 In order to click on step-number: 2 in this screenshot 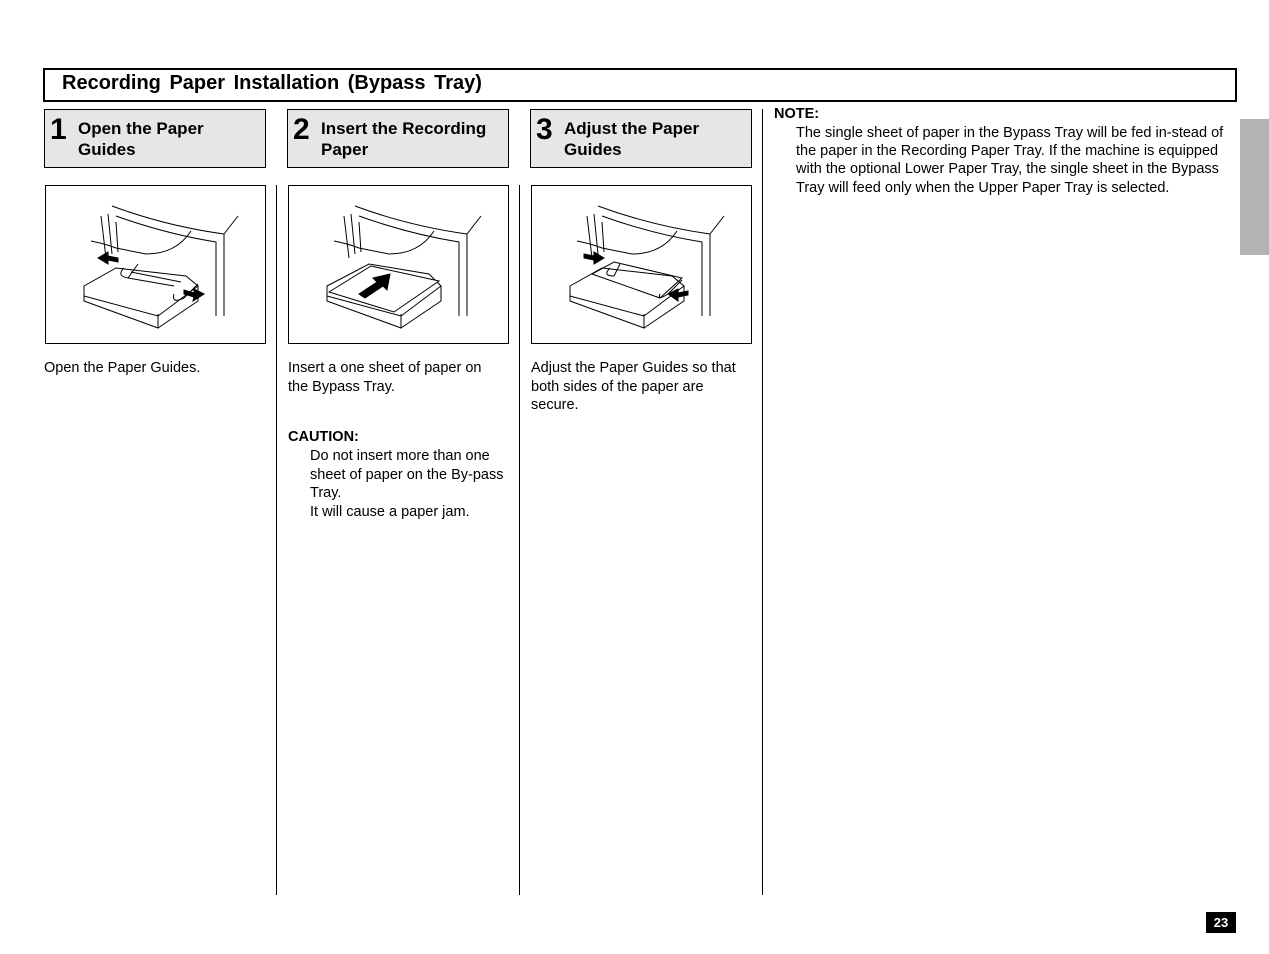, I will do `click(301, 129)`.